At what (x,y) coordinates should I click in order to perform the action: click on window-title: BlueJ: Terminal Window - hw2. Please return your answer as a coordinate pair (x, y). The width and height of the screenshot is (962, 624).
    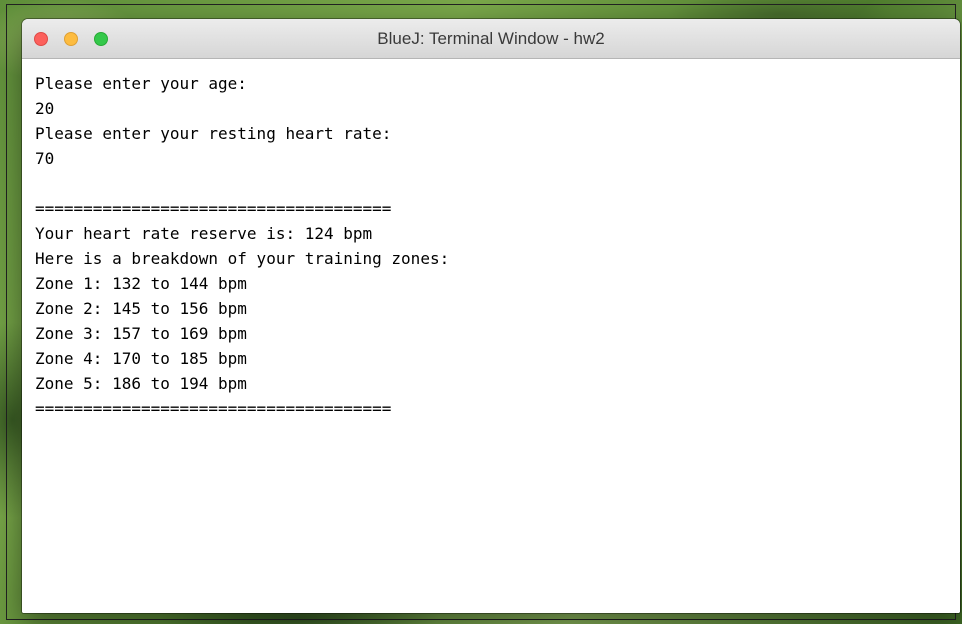
    Looking at the image, I should click on (491, 38).